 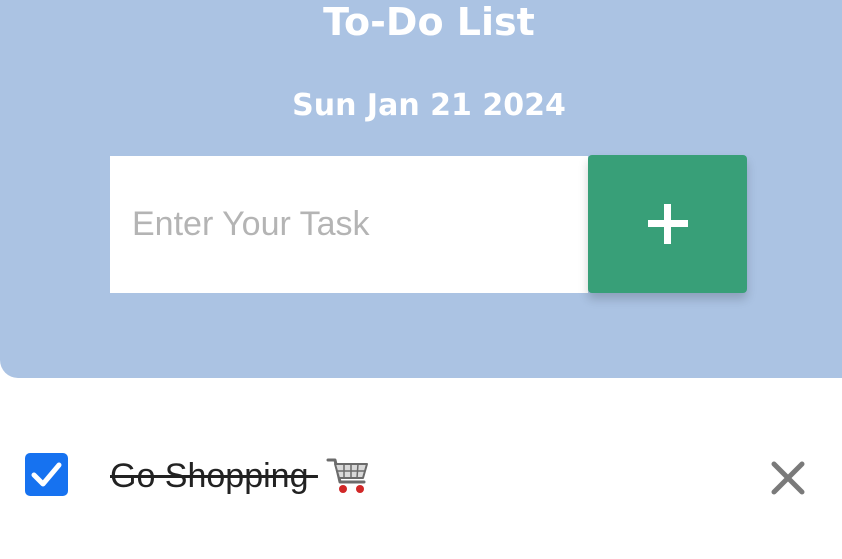 What do you see at coordinates (347, 476) in the screenshot?
I see `shopping-cart-icon` at bounding box center [347, 476].